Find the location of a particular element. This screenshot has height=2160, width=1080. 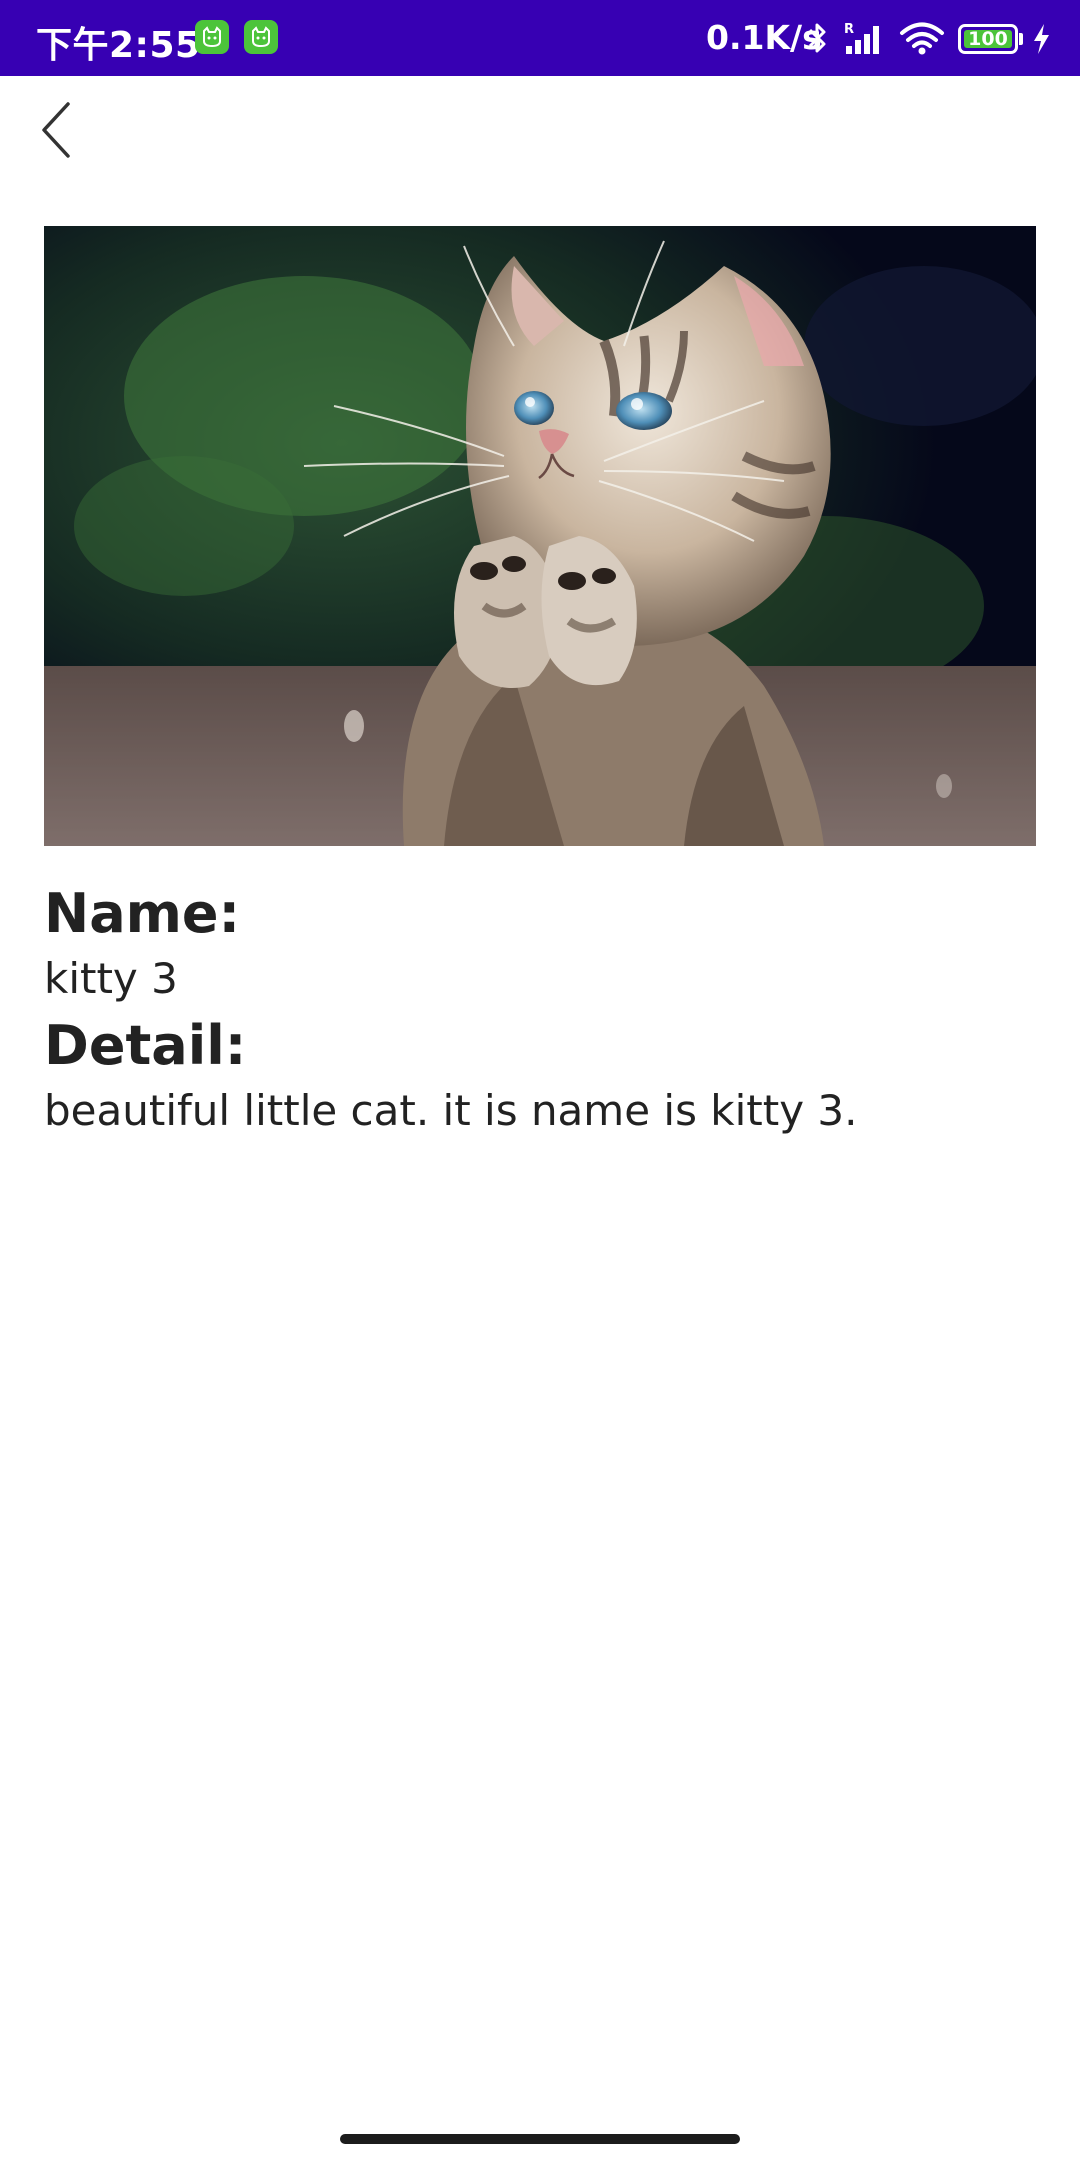

detail-label: Detail: is located at coordinates (145, 1045).